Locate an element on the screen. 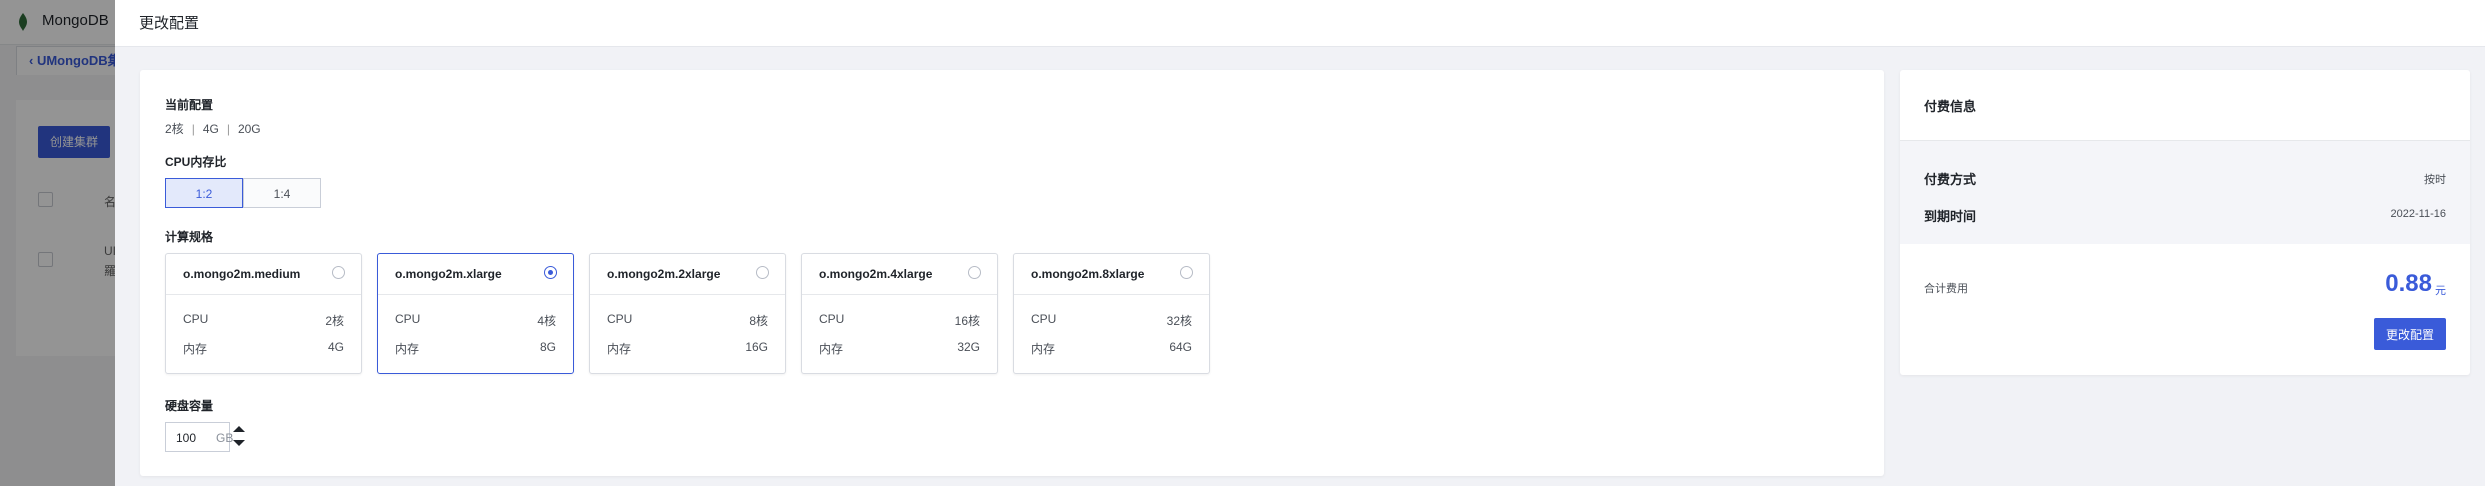  spec-card-header: o.mongo2m.xlarge is located at coordinates (475, 274).